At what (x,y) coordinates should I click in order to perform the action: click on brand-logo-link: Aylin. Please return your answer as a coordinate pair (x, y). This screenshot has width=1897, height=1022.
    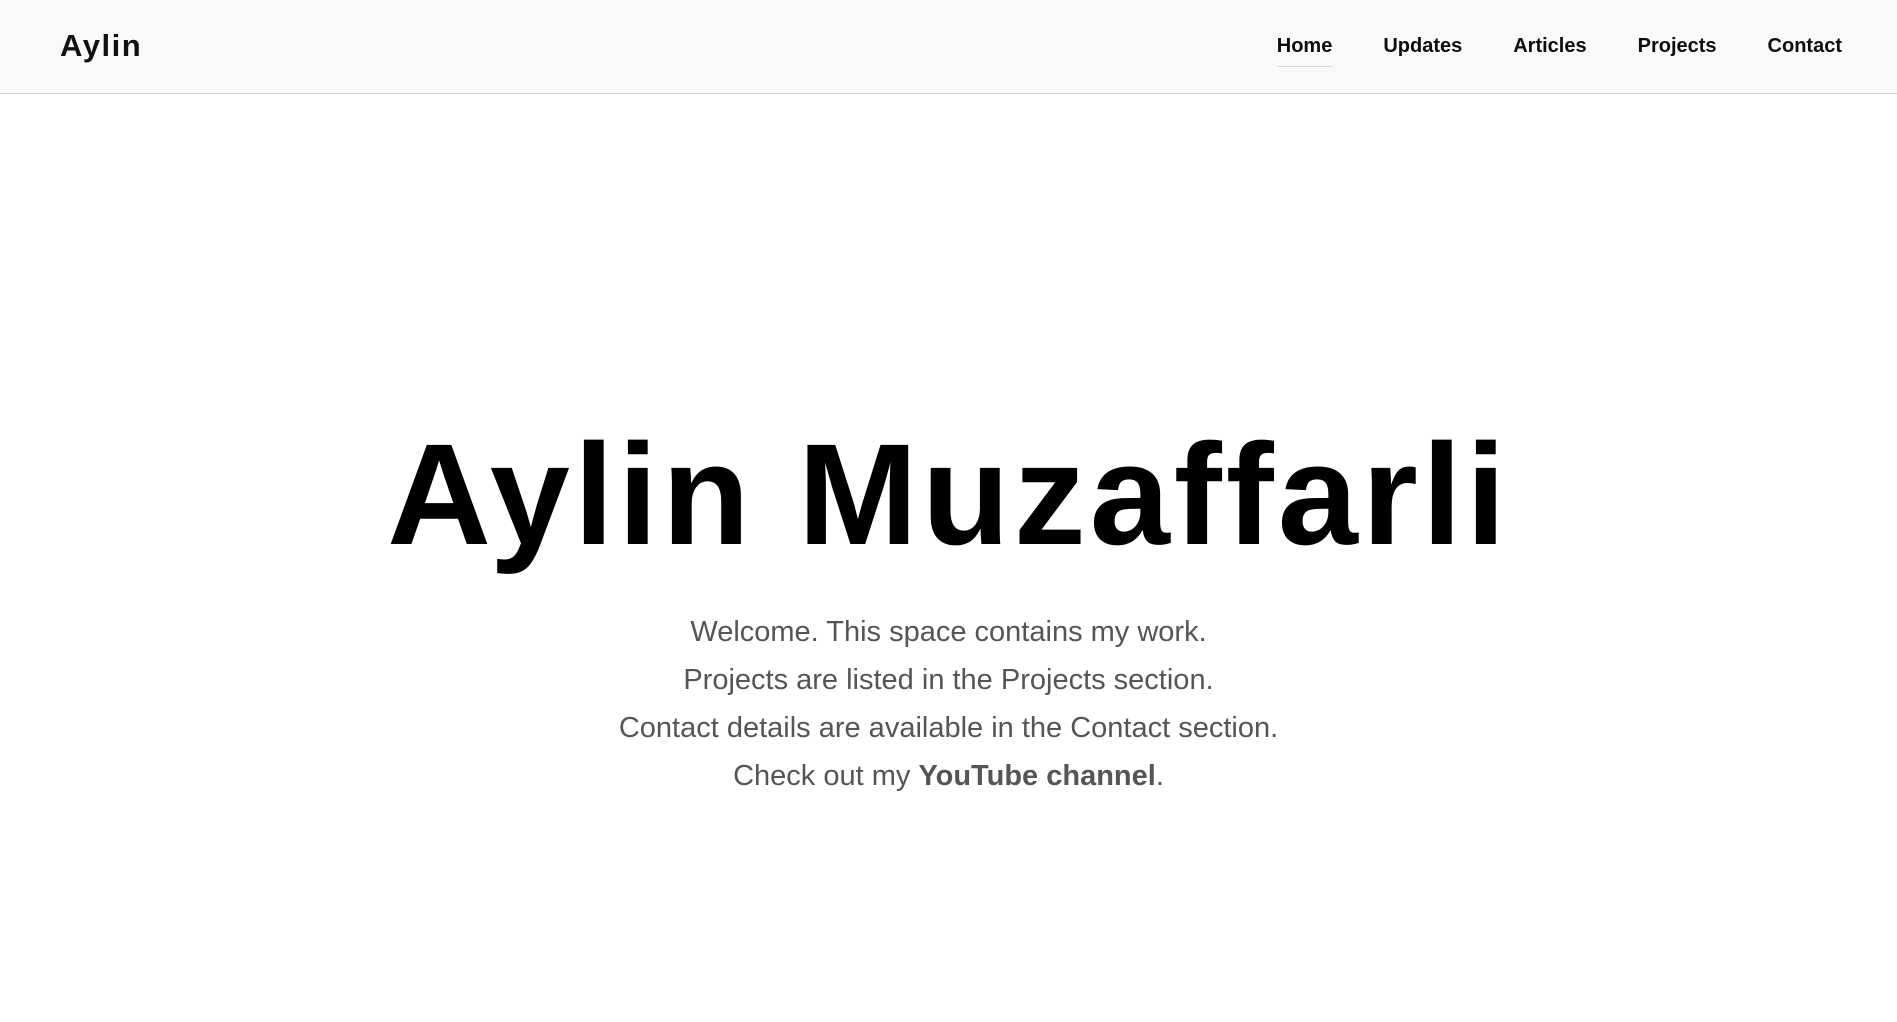
    Looking at the image, I should click on (101, 46).